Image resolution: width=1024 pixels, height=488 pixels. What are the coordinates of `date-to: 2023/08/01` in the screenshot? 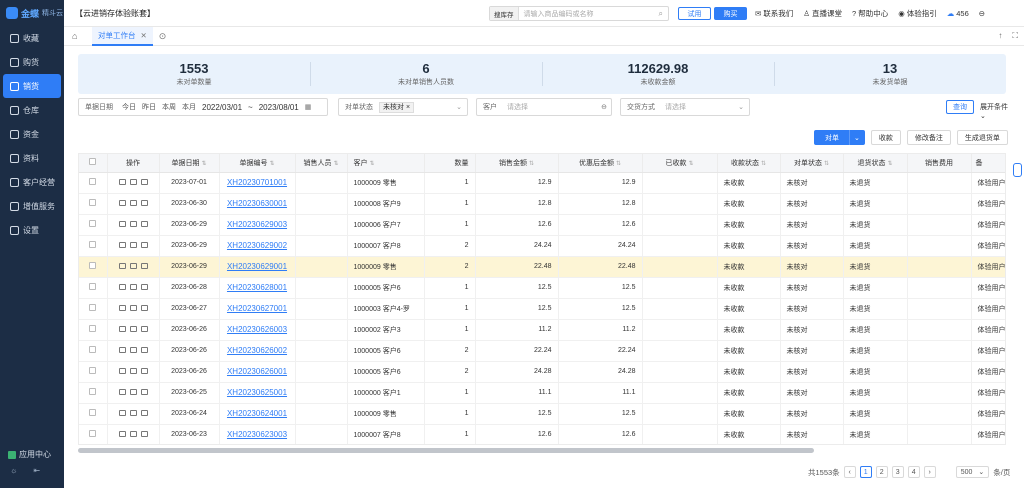 It's located at (279, 107).